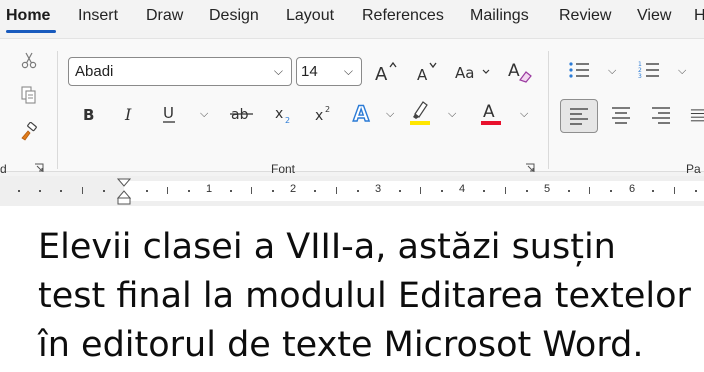 Image resolution: width=704 pixels, height=372 pixels. I want to click on tab-references: References, so click(403, 16).